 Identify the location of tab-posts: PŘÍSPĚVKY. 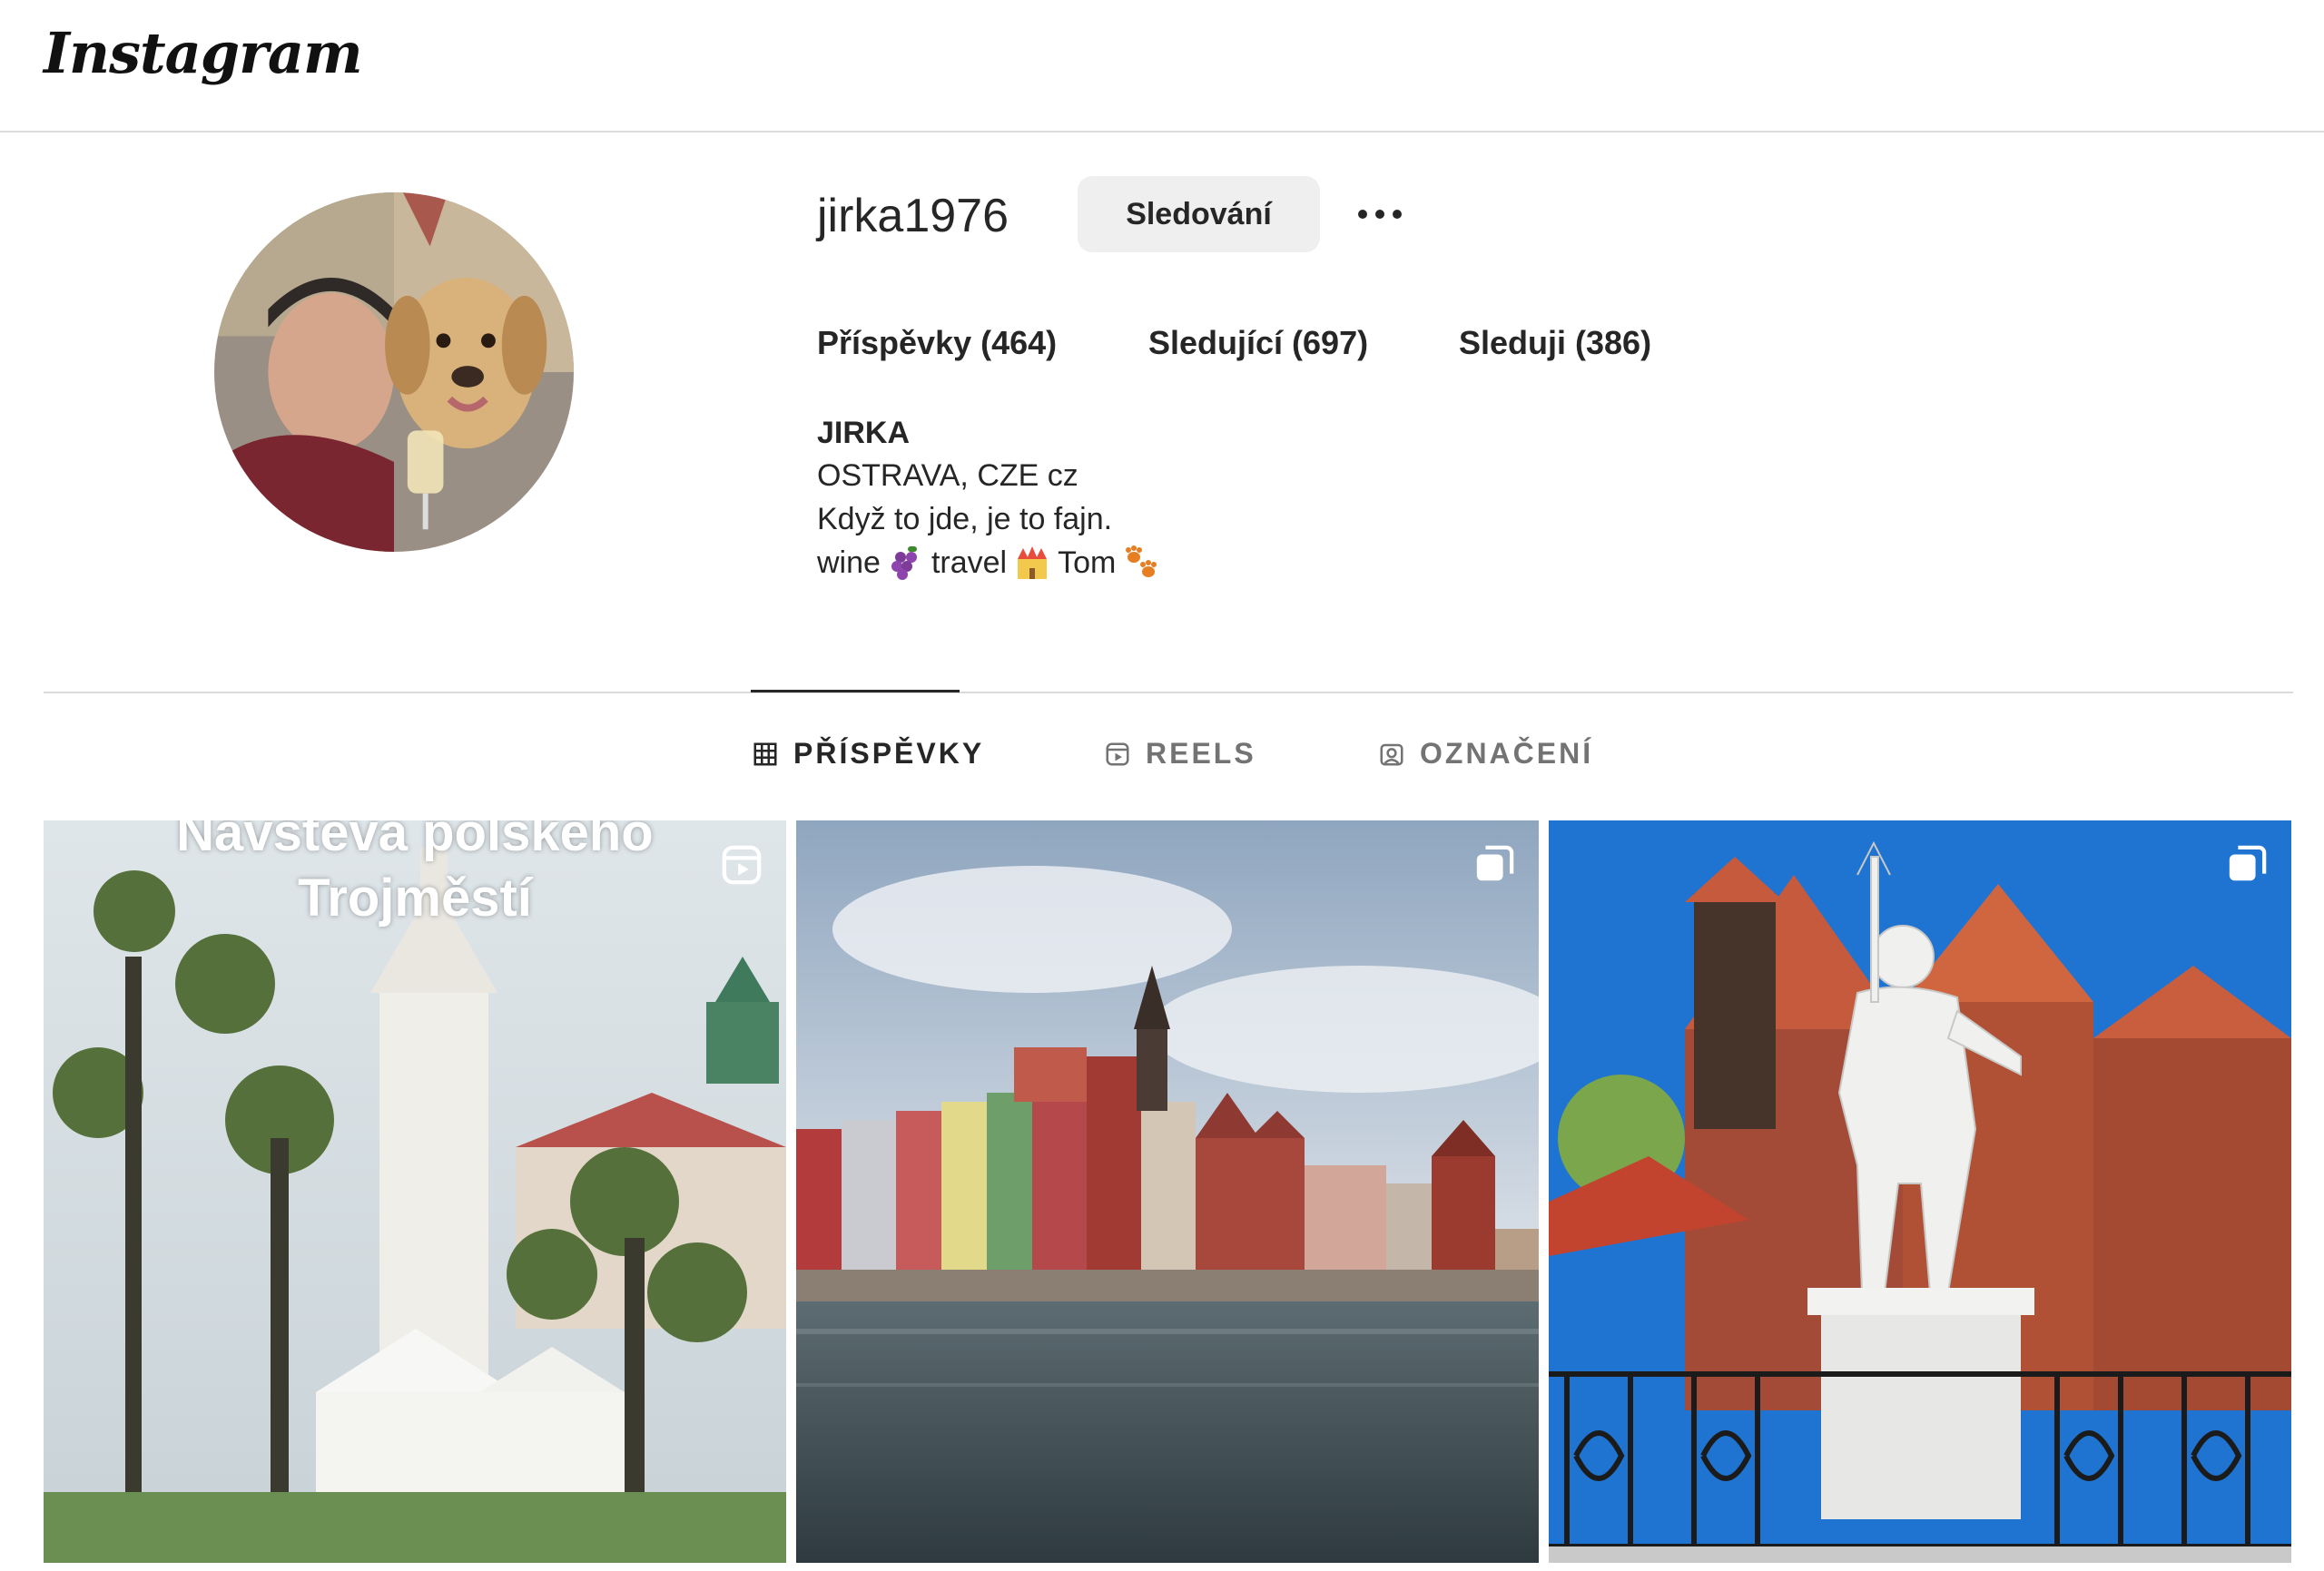
(868, 754).